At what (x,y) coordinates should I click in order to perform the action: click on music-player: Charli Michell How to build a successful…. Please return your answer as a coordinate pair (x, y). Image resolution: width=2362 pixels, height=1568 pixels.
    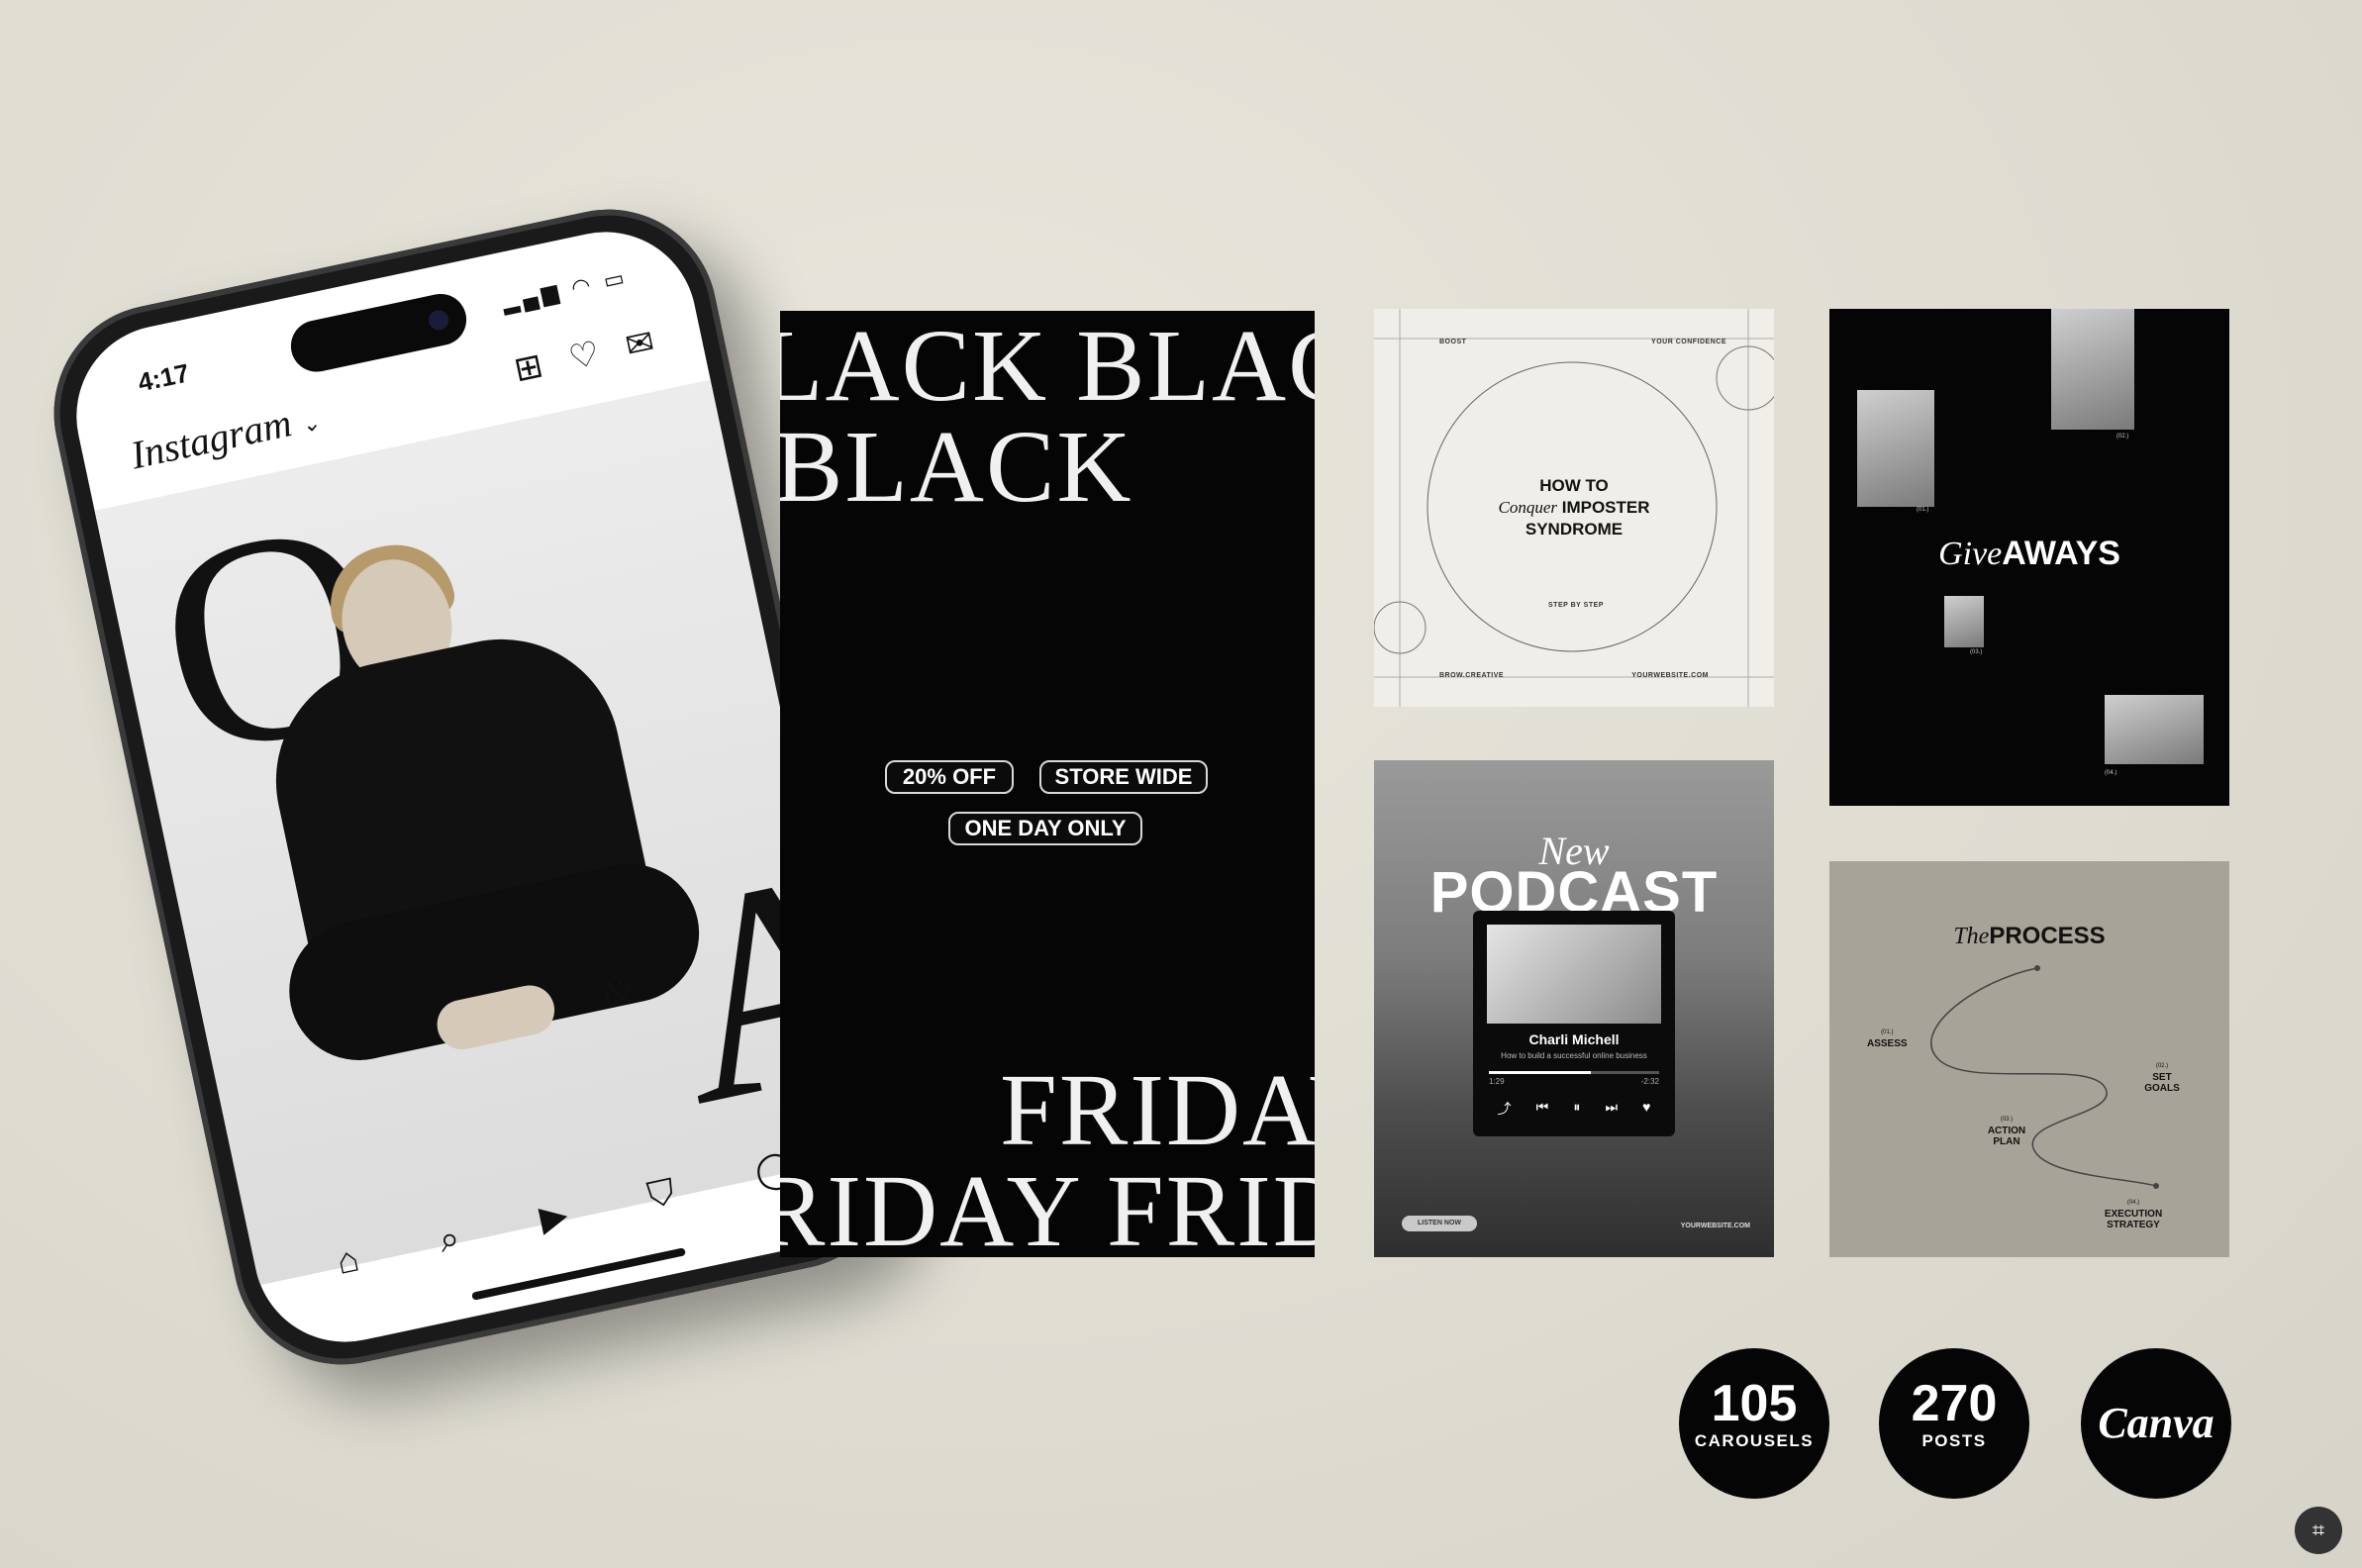
    Looking at the image, I should click on (1574, 1023).